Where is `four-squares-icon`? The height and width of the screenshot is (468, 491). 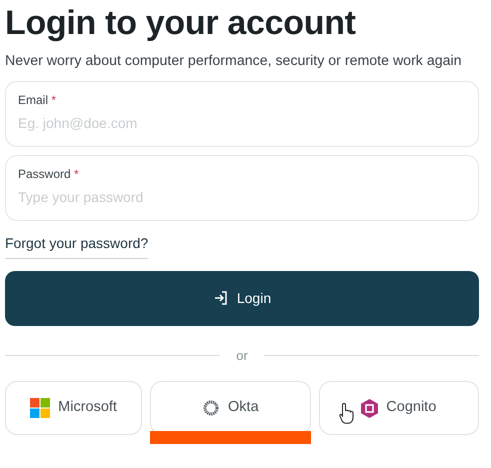
four-squares-icon is located at coordinates (40, 408).